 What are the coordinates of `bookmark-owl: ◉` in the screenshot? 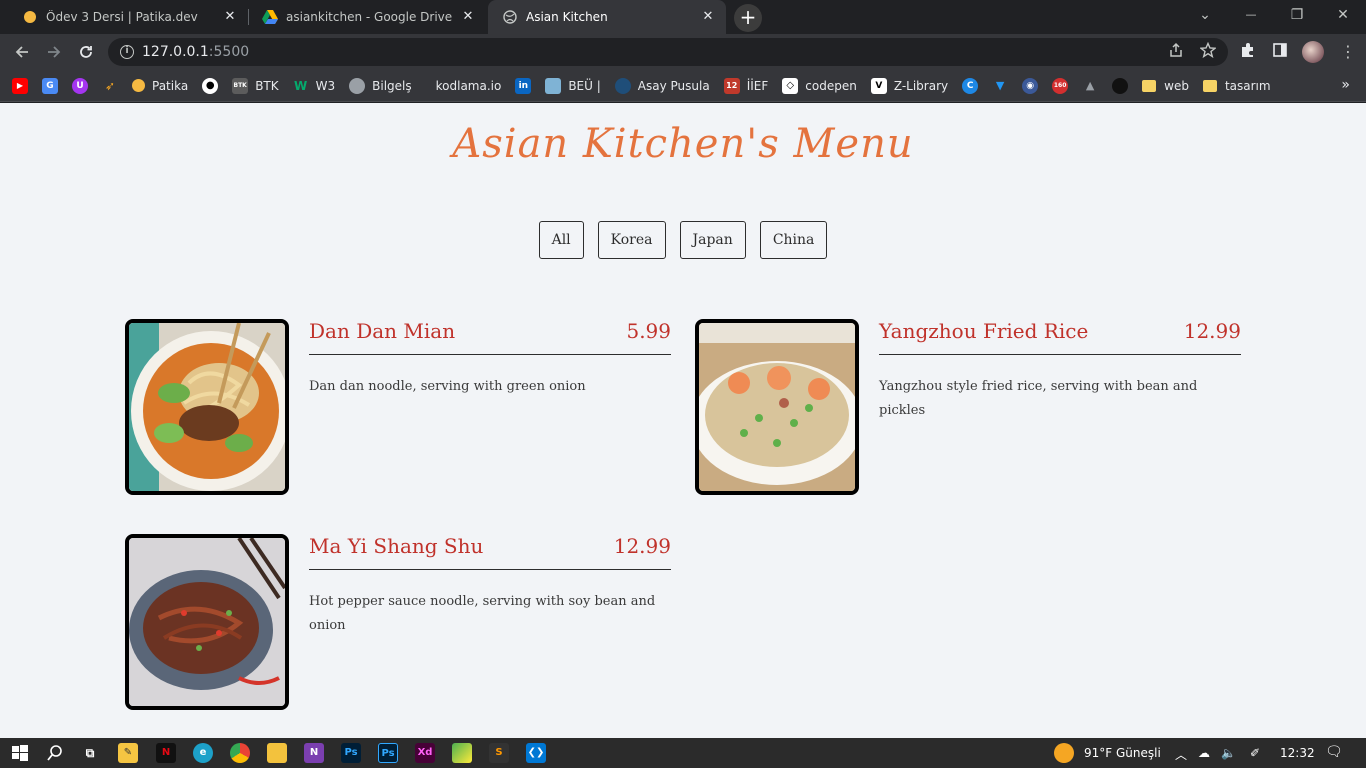 It's located at (1030, 85).